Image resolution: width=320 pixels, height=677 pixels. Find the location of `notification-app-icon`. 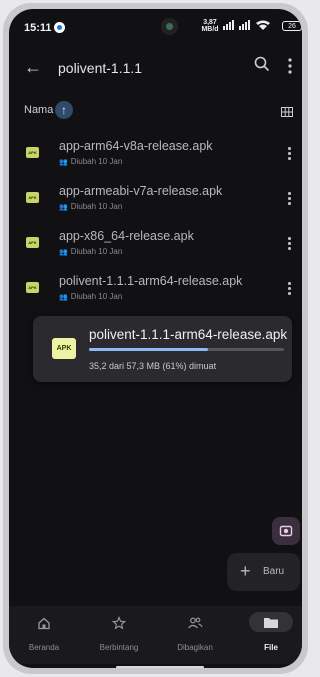

notification-app-icon is located at coordinates (59, 27).